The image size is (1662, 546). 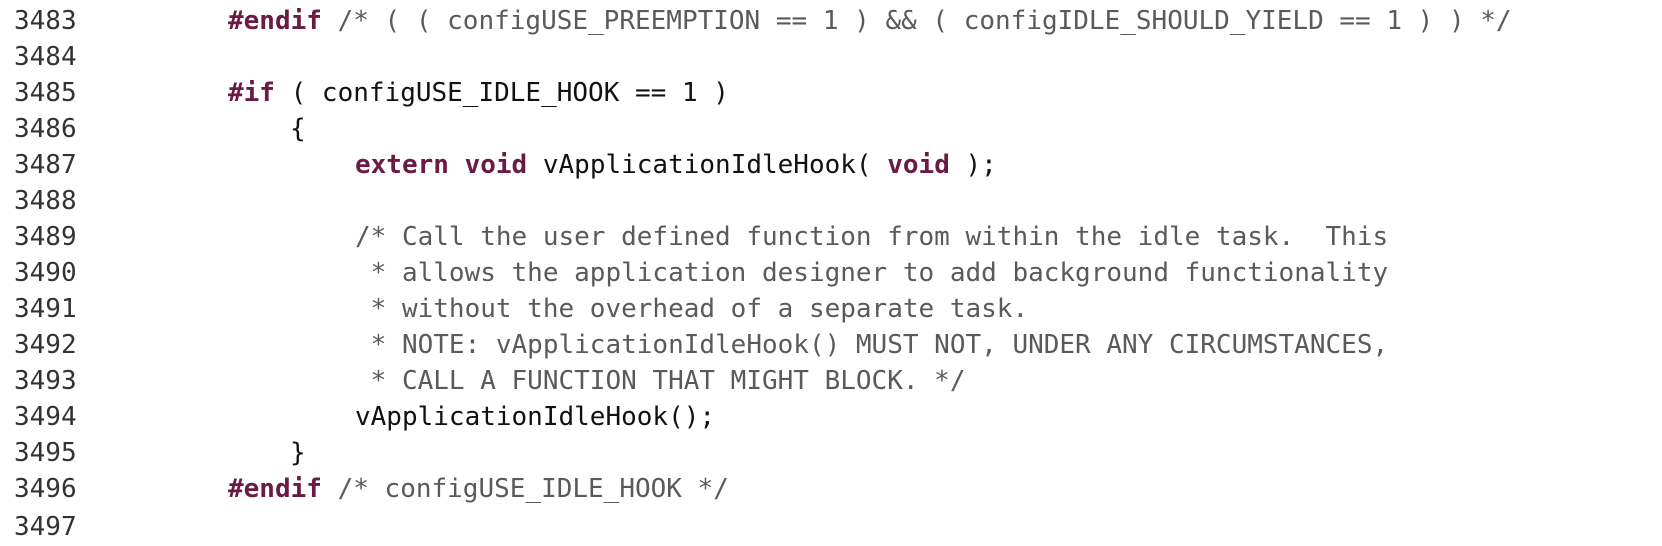 I want to click on line-number: 3495, so click(x=45, y=453).